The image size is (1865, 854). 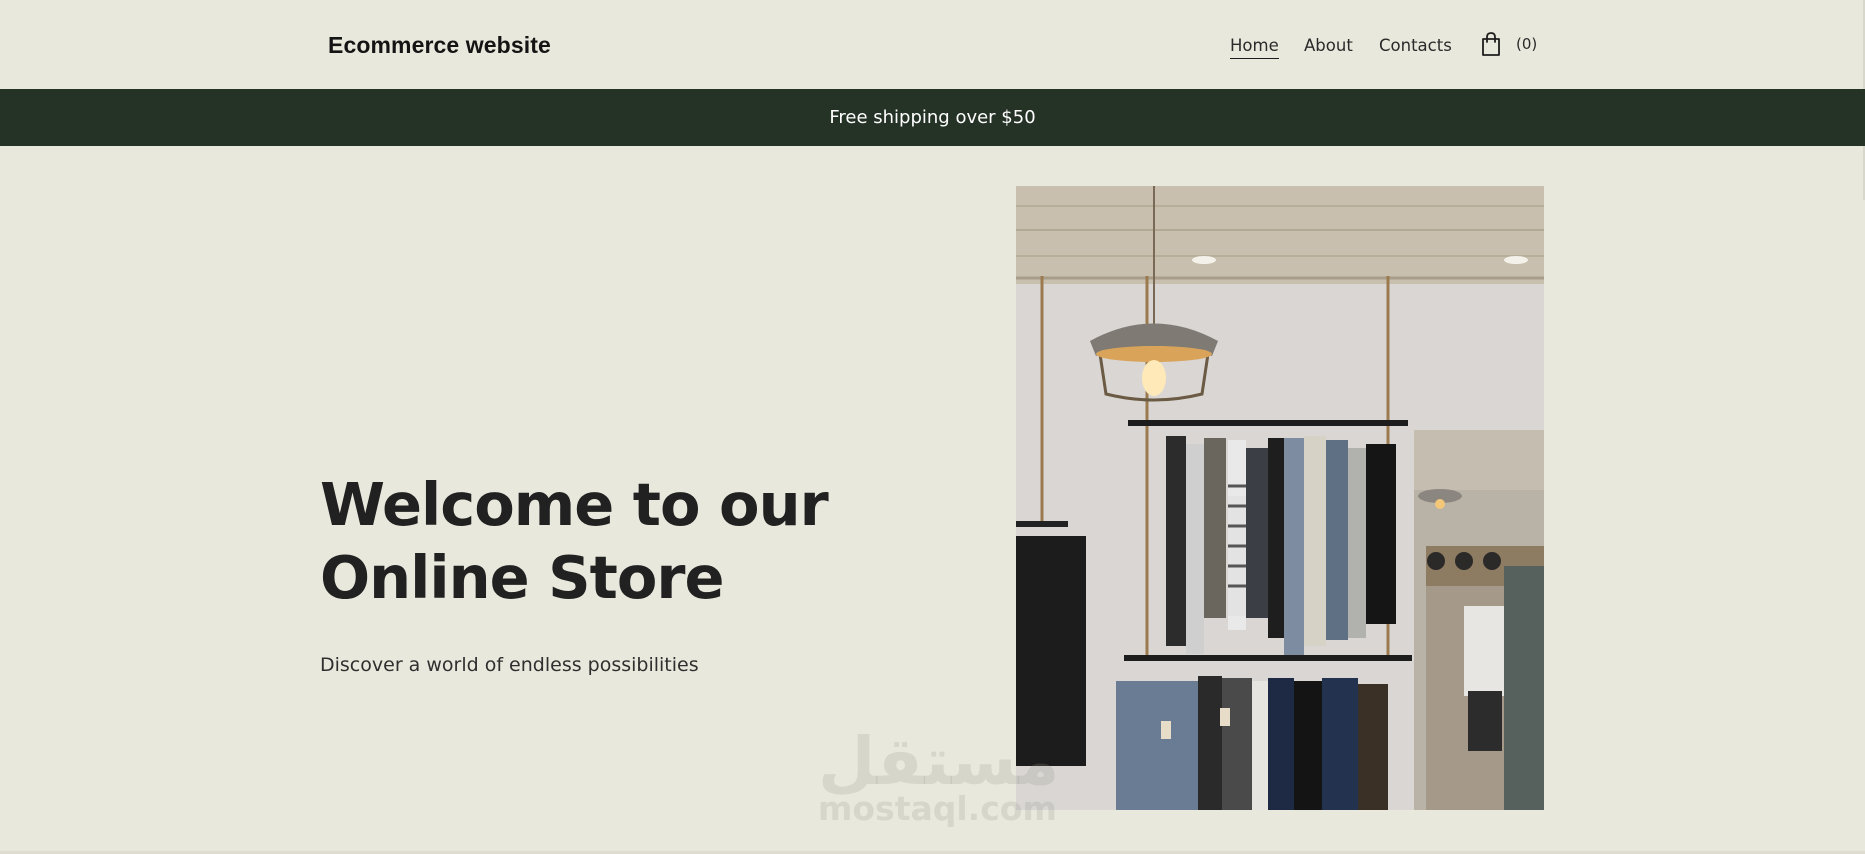 I want to click on promo-banner-text: Free shipping over $50, so click(x=932, y=117).